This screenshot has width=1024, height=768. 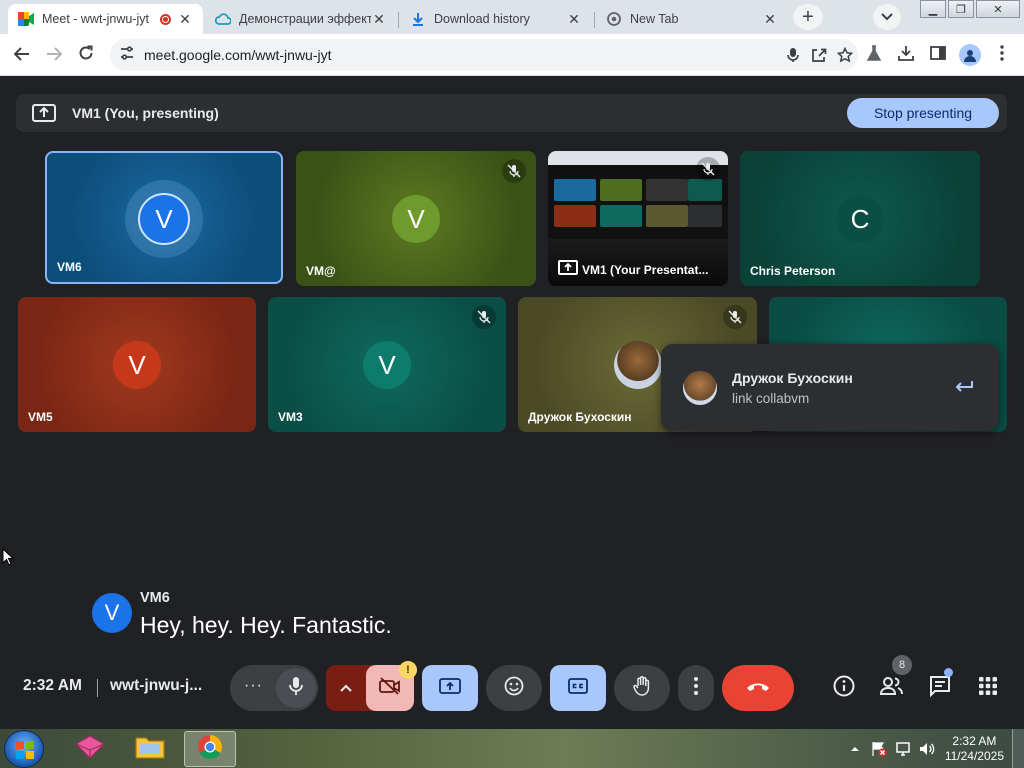 I want to click on arrow-left-icon, so click(x=21, y=55).